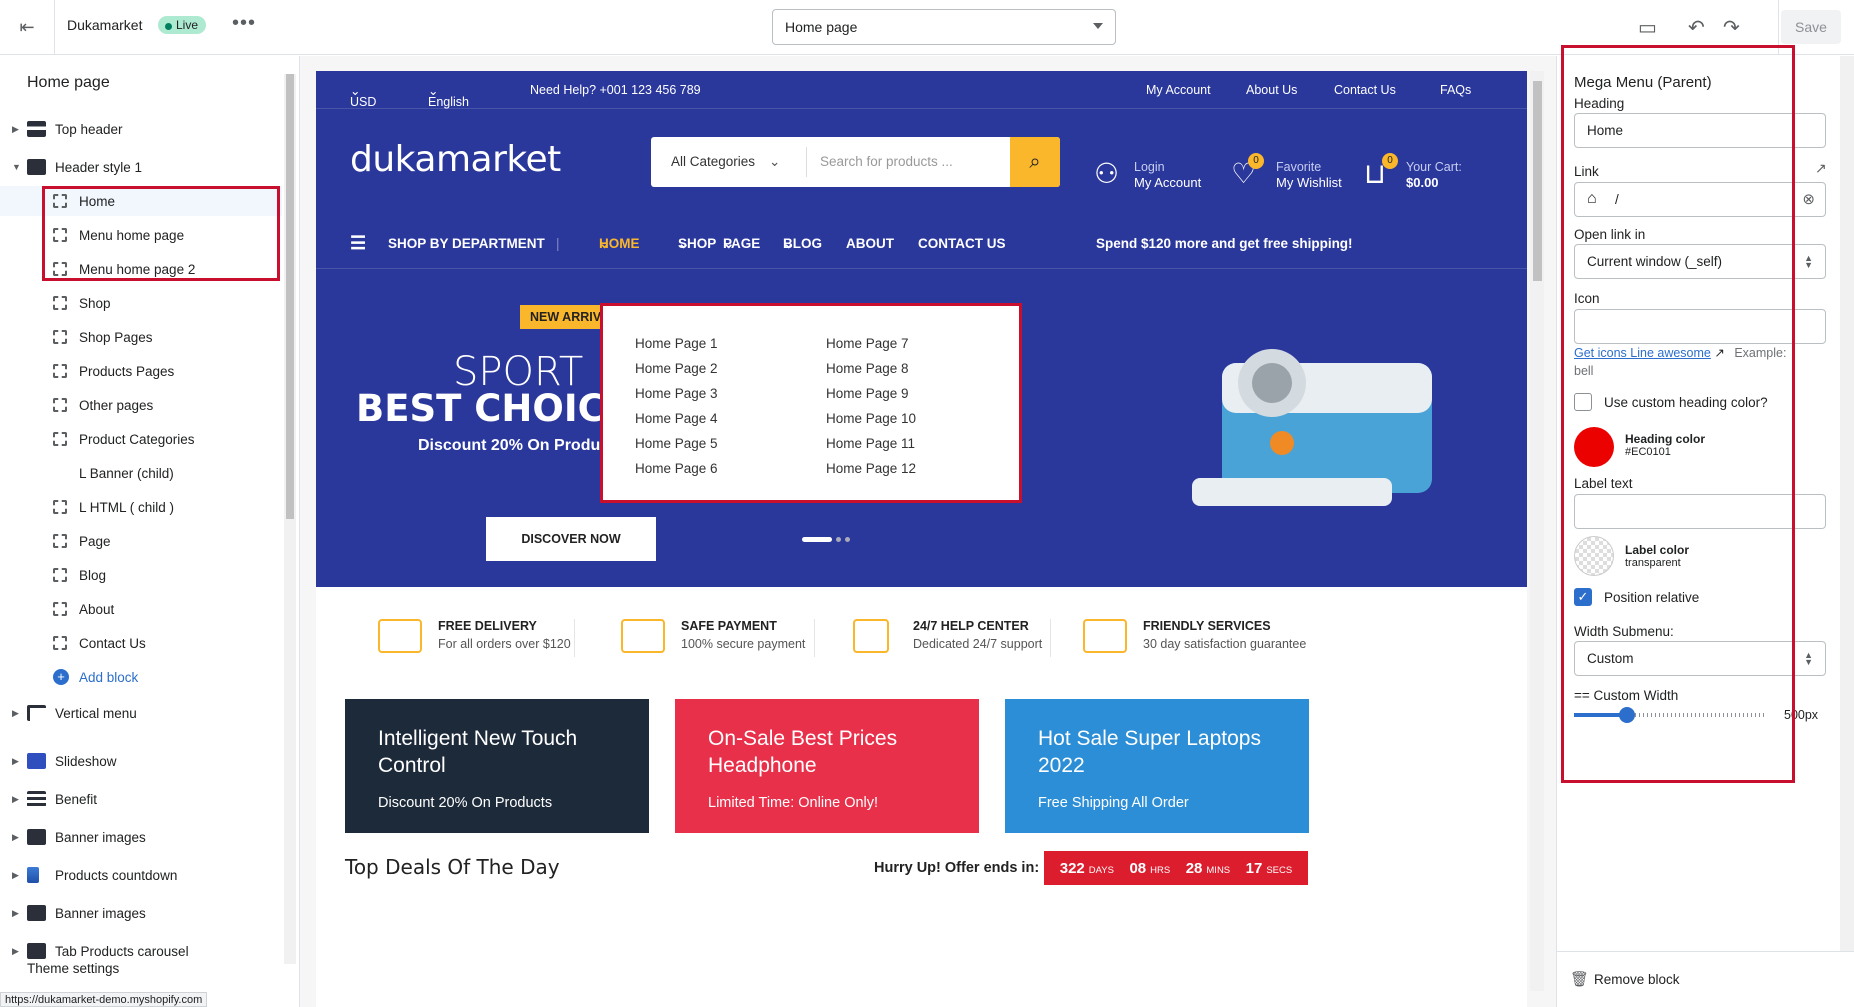 The width and height of the screenshot is (1854, 1007). I want to click on add-block-button: + Add block, so click(141, 677).